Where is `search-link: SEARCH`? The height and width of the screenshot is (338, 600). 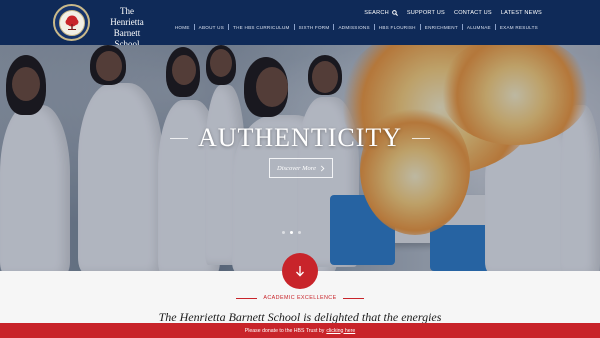
search-link: SEARCH is located at coordinates (381, 13).